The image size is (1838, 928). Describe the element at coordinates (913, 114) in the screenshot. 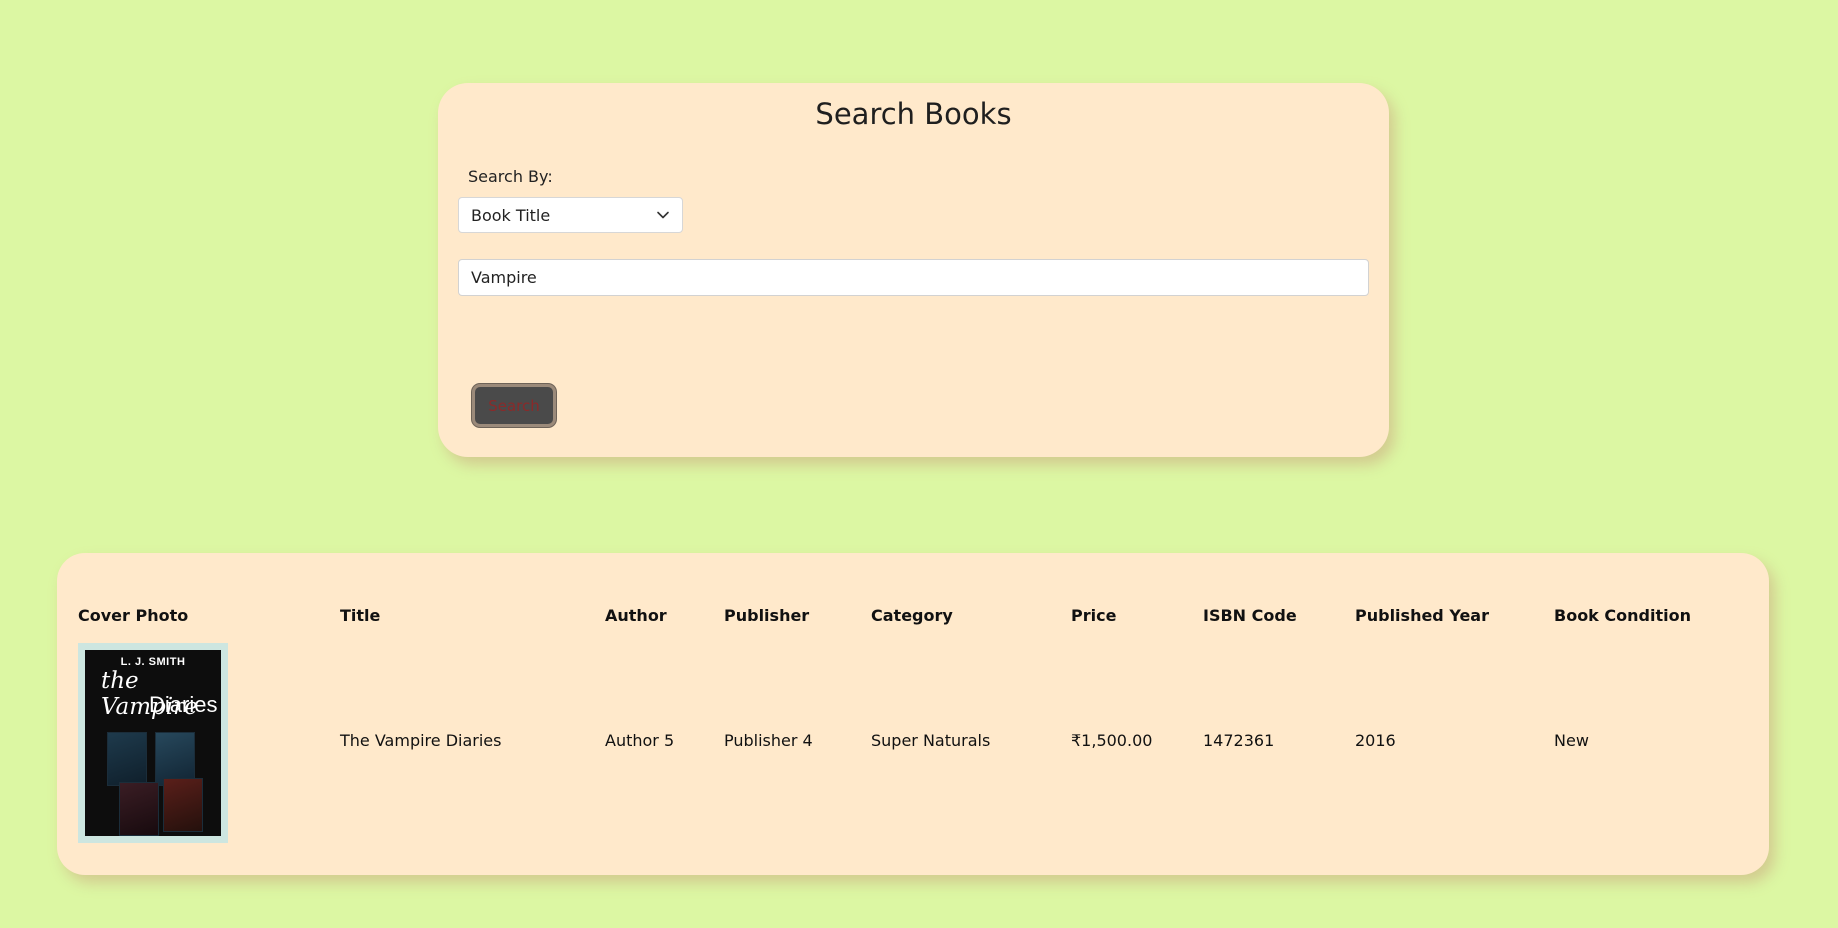

I see `page-title: Search Books` at that location.